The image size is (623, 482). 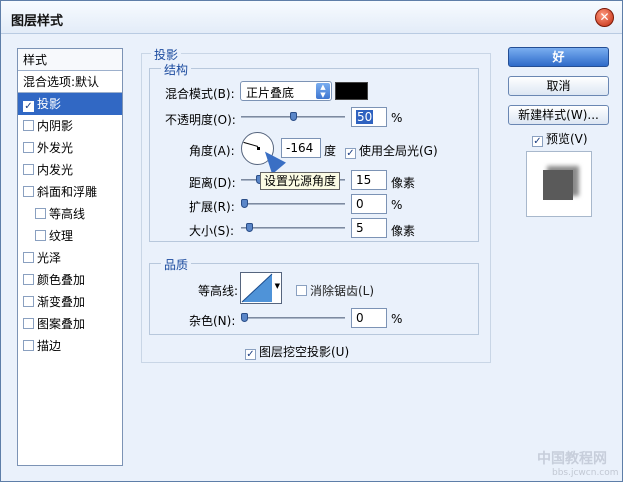 What do you see at coordinates (176, 264) in the screenshot?
I see `quality-legend: 品质` at bounding box center [176, 264].